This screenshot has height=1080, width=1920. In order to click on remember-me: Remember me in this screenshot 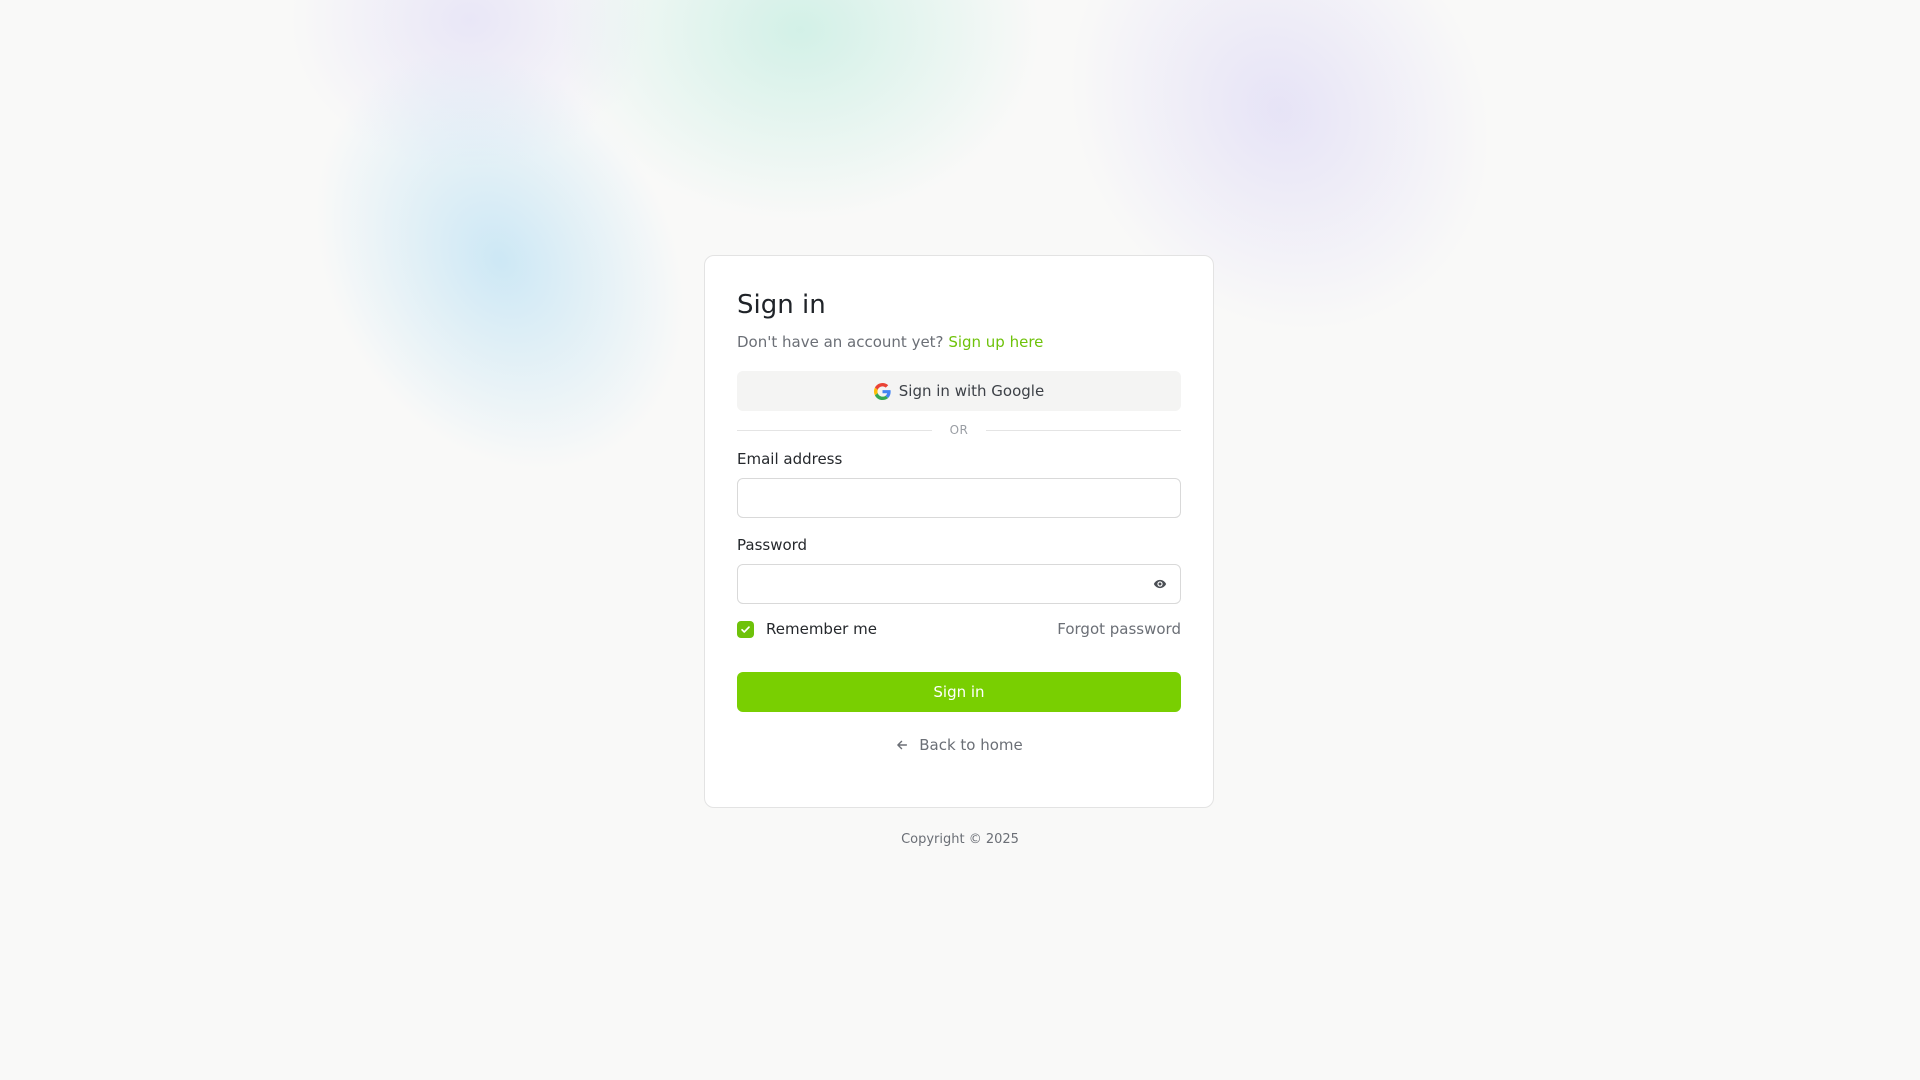, I will do `click(807, 629)`.